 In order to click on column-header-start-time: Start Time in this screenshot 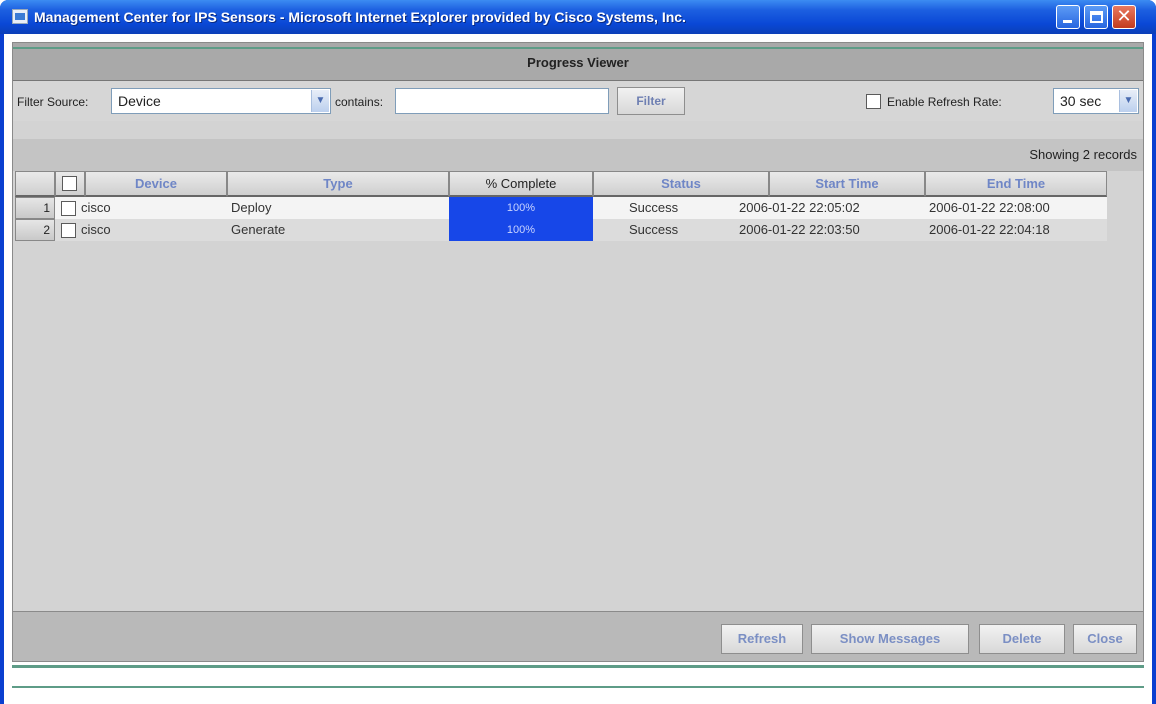, I will do `click(847, 184)`.